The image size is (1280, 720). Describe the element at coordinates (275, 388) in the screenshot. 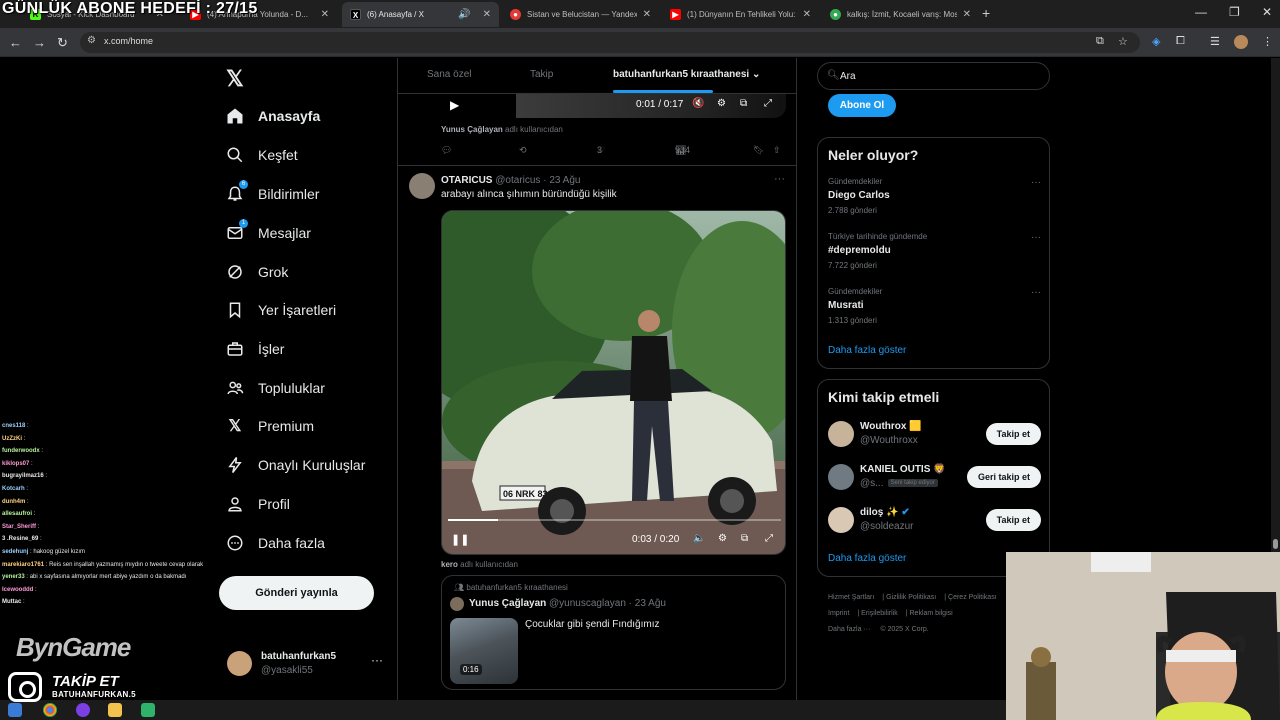

I see `nav-item-communities: Topluluklar` at that location.